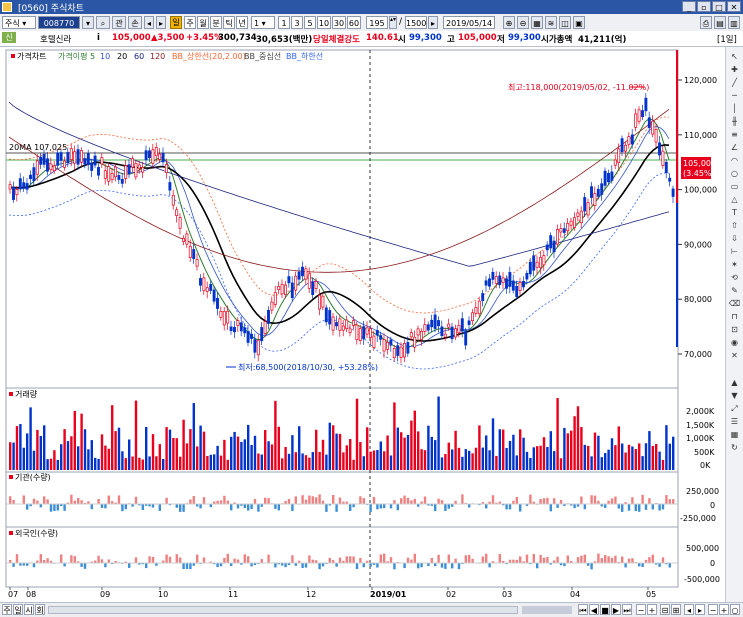 Image resolution: width=743 pixels, height=617 pixels. What do you see at coordinates (734, 290) in the screenshot?
I see `pencil-tool-icon: ✎` at bounding box center [734, 290].